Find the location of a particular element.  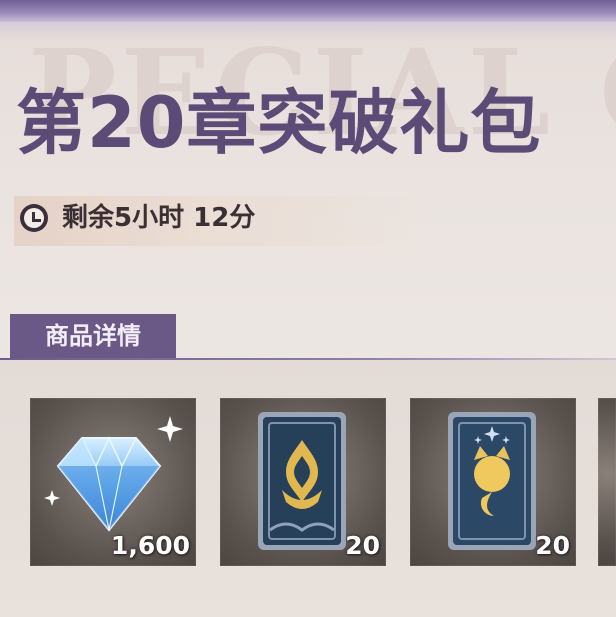

item-slot-card-crest: 20 is located at coordinates (303, 482).